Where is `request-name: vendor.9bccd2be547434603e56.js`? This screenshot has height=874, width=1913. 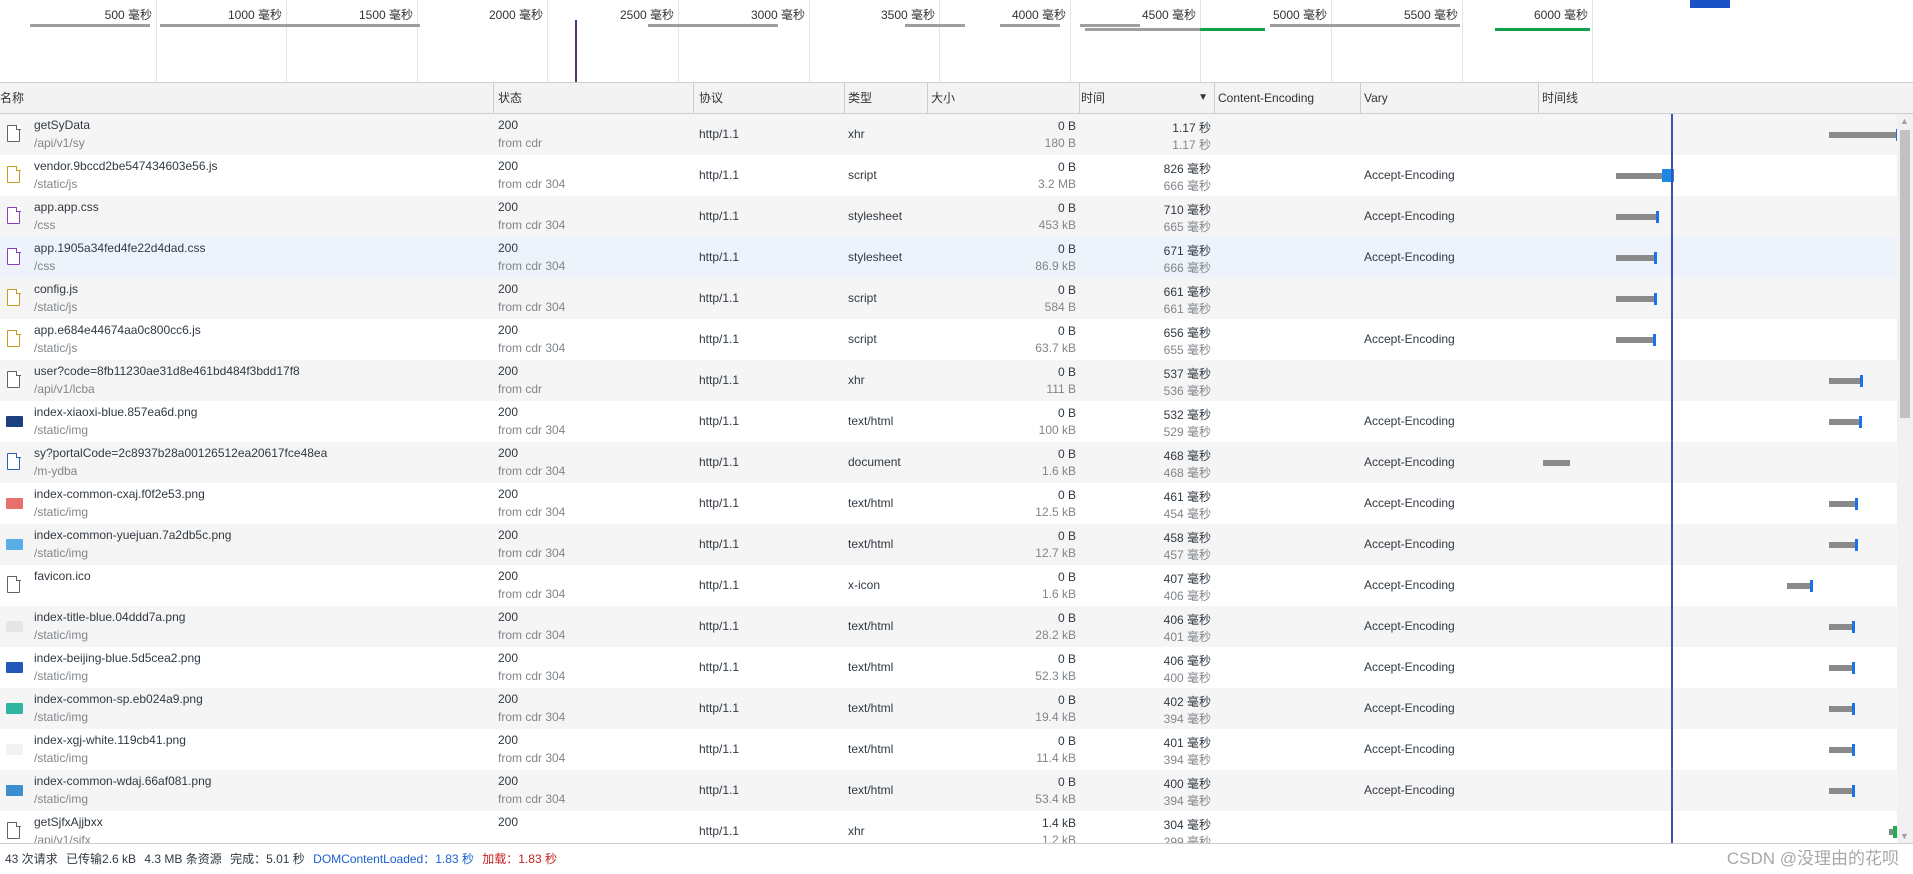 request-name: vendor.9bccd2be547434603e56.js is located at coordinates (126, 166).